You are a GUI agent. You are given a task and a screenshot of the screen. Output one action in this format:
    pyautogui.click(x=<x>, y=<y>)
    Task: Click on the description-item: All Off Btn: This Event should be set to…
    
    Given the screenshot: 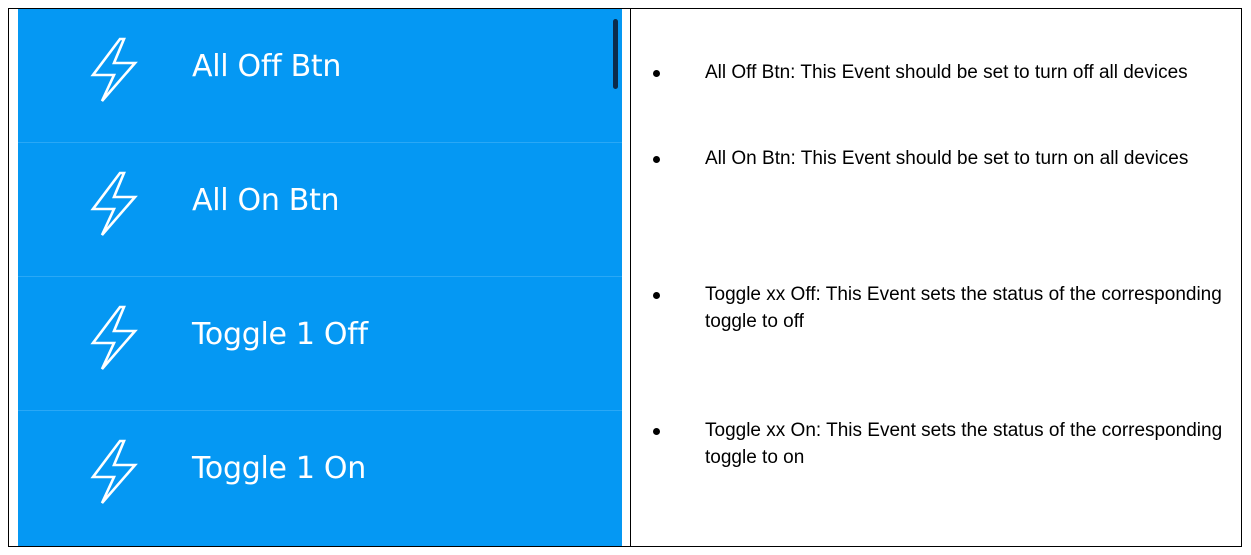 What is the action you would take?
    pyautogui.click(x=939, y=72)
    